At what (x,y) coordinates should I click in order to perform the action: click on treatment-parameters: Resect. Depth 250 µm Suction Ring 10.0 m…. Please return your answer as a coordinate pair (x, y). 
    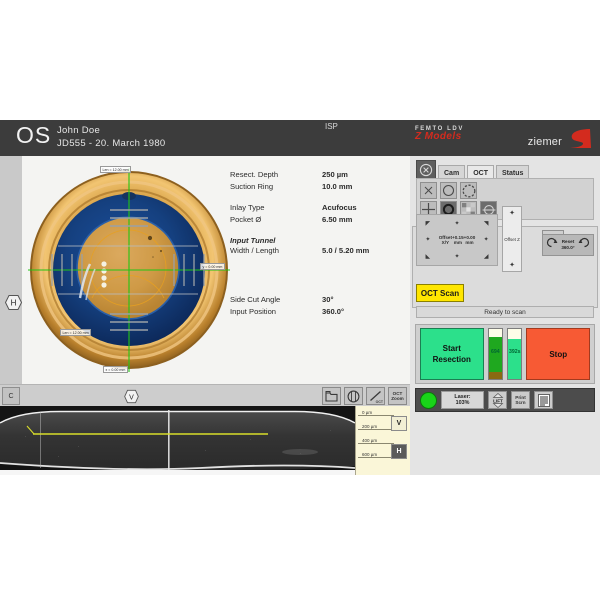
    Looking at the image, I should click on (320, 249).